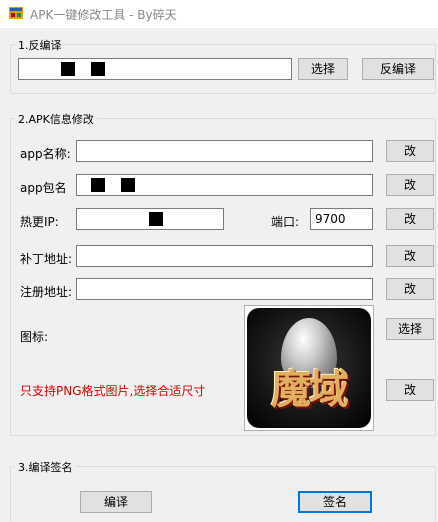 The image size is (438, 522). What do you see at coordinates (45, 154) in the screenshot?
I see `app-name-label: app名称:` at bounding box center [45, 154].